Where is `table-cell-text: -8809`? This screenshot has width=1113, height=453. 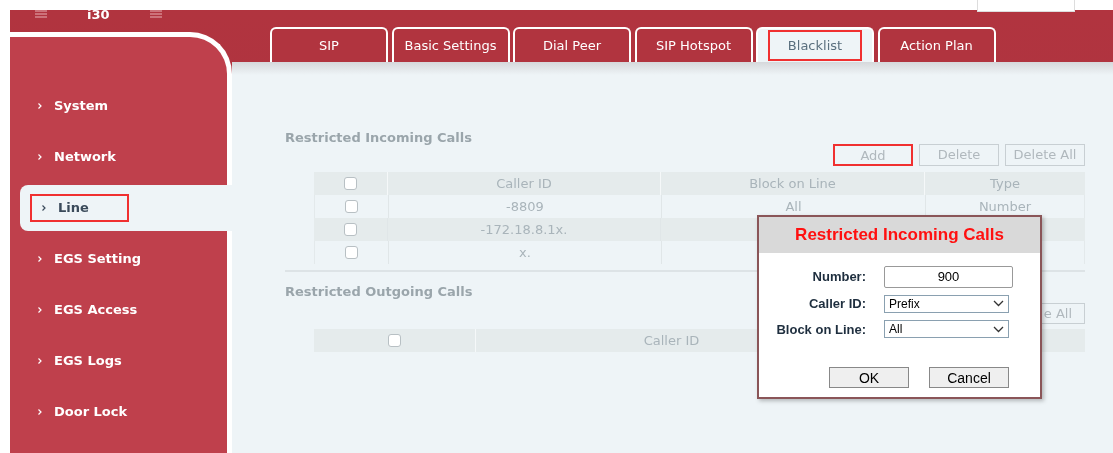
table-cell-text: -8809 is located at coordinates (525, 206).